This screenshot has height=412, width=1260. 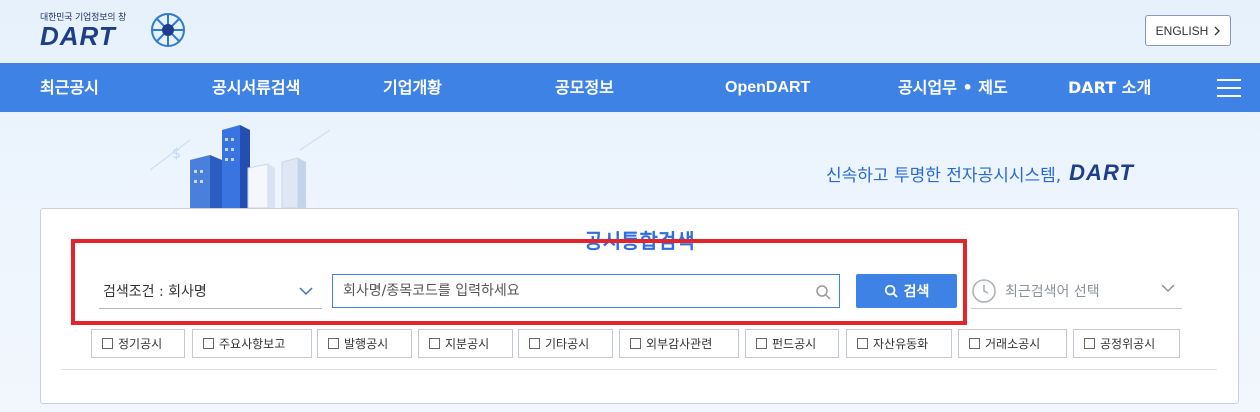 What do you see at coordinates (767, 87) in the screenshot?
I see `nav-item-opendart: OpenDART` at bounding box center [767, 87].